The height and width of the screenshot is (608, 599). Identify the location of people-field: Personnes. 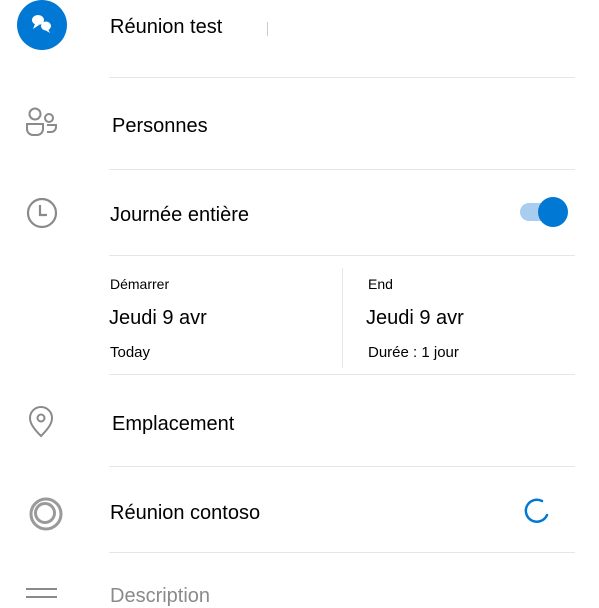
(160, 126).